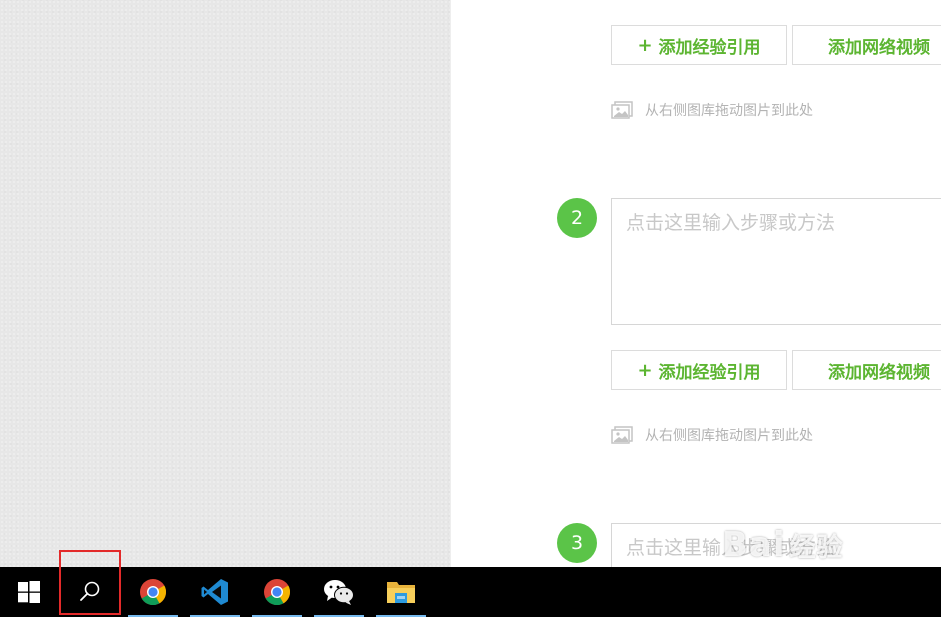 The image size is (941, 617). Describe the element at coordinates (577, 543) in the screenshot. I see `step-number-badge: 3` at that location.